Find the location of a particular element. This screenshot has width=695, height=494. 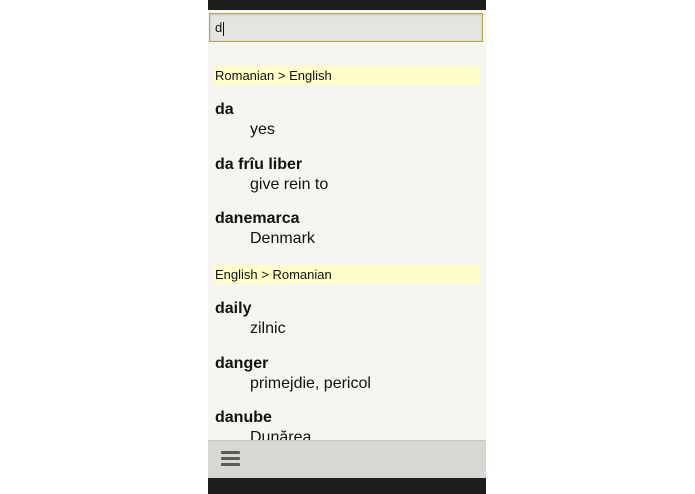

section-header-en-ro: English > Romanian is located at coordinates (347, 274).